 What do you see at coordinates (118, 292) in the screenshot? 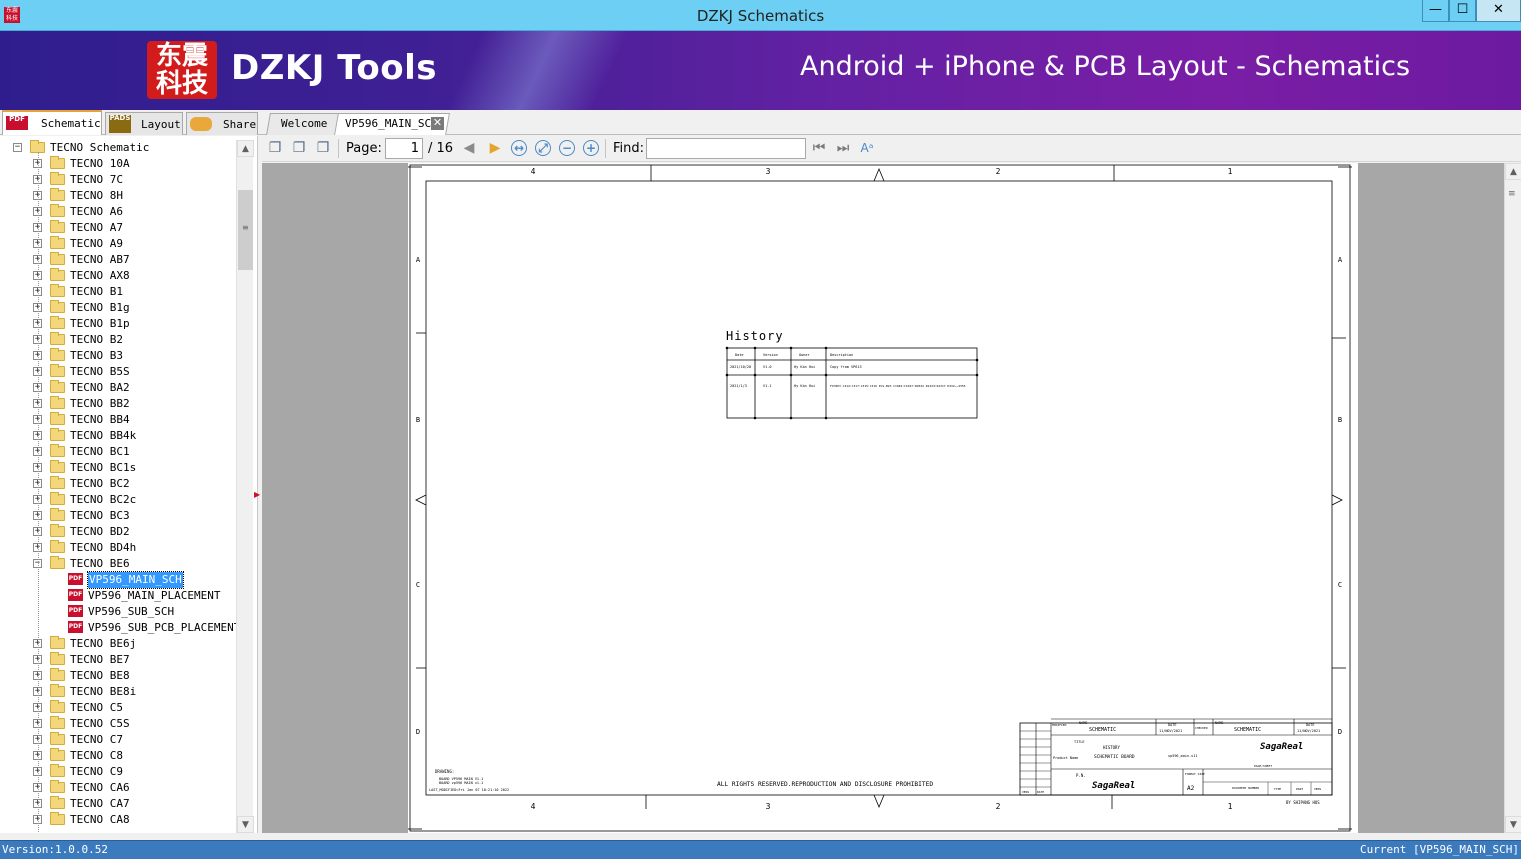
I see `tree-item: + TECNO B1` at bounding box center [118, 292].